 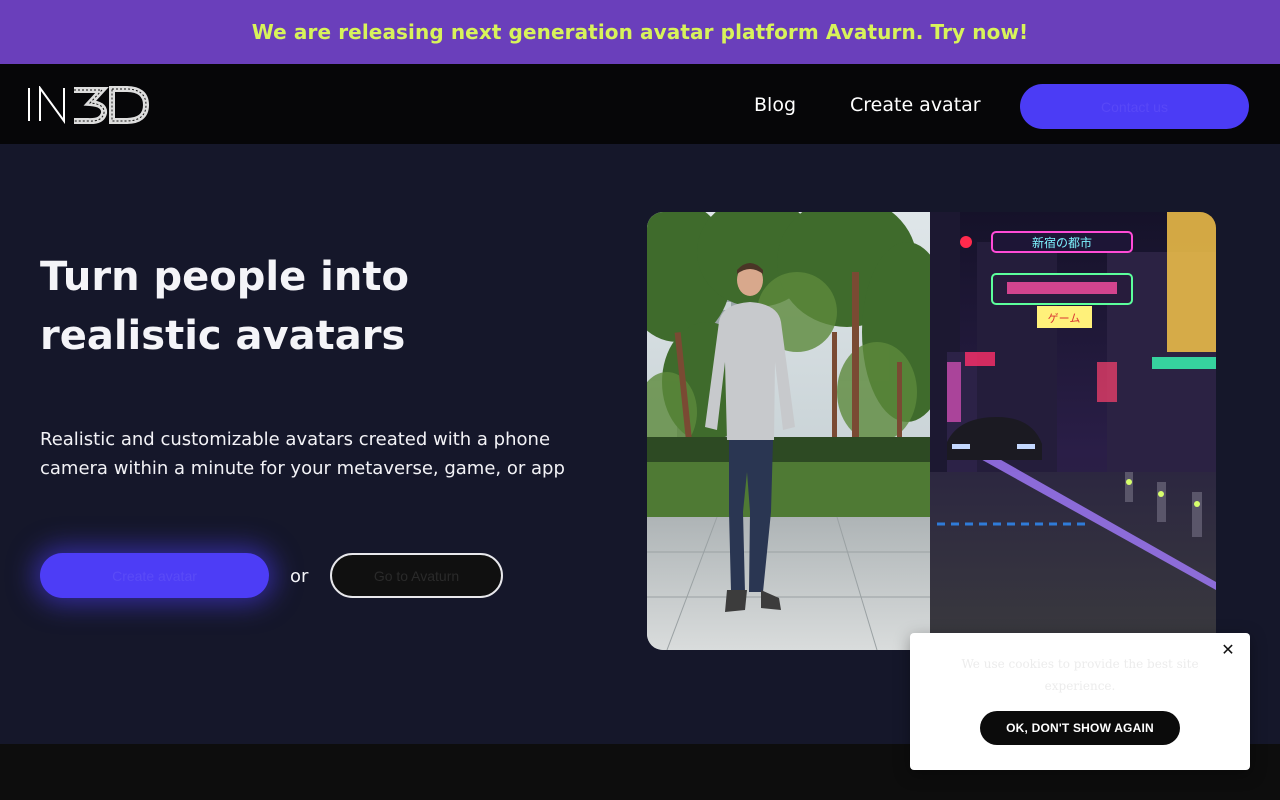 What do you see at coordinates (775, 105) in the screenshot?
I see `nav-link-blog: Blog` at bounding box center [775, 105].